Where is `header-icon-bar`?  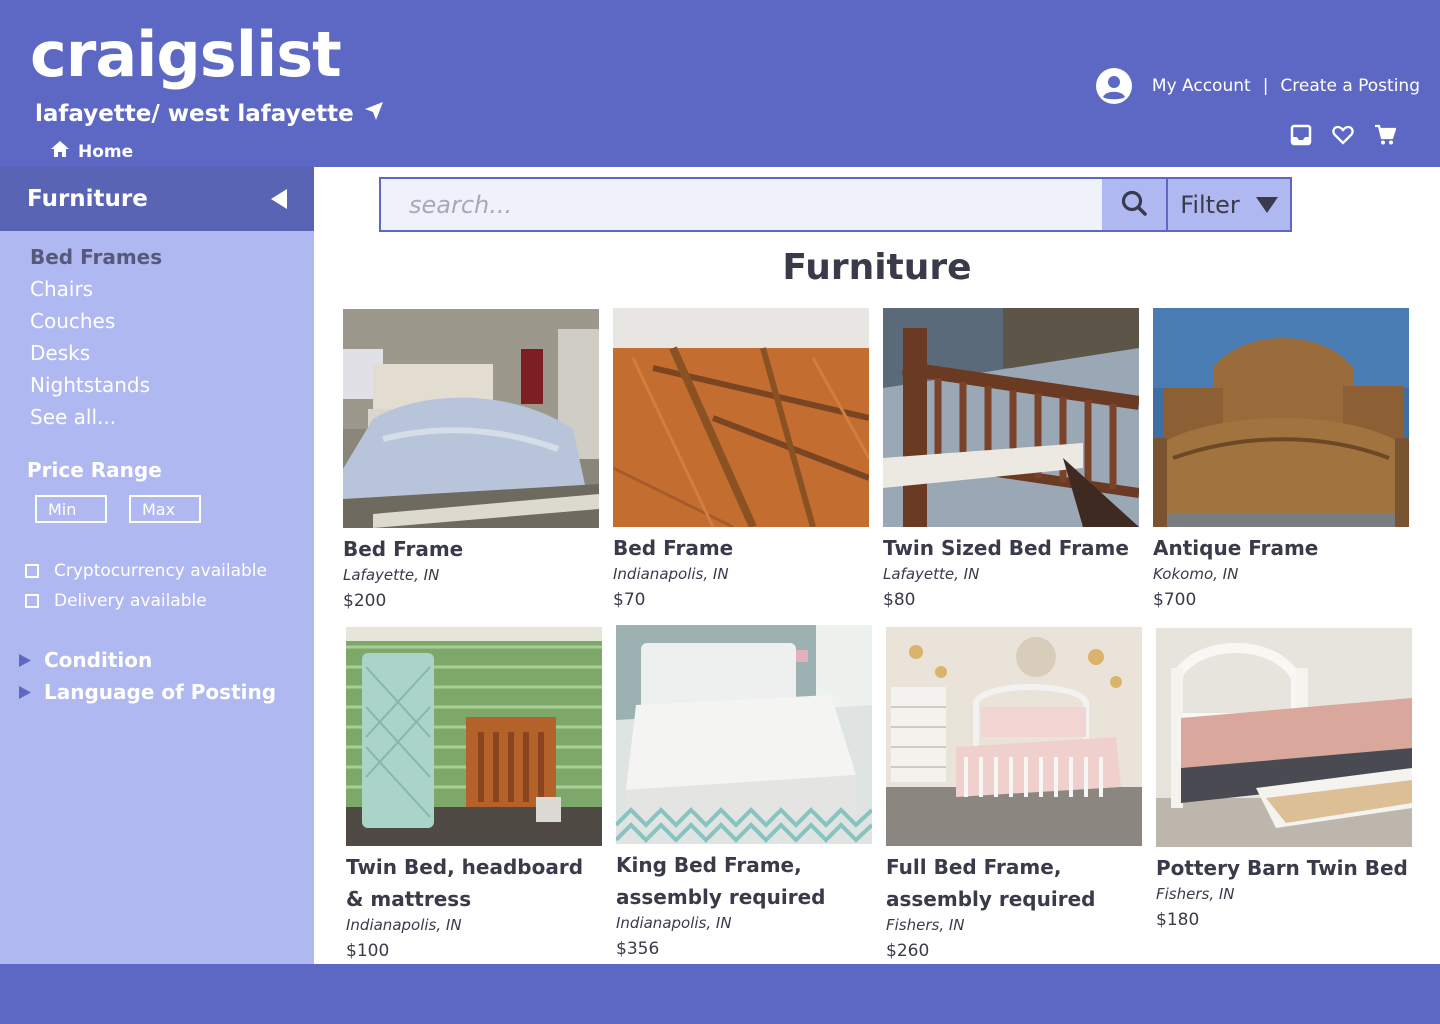 header-icon-bar is located at coordinates (1343, 135).